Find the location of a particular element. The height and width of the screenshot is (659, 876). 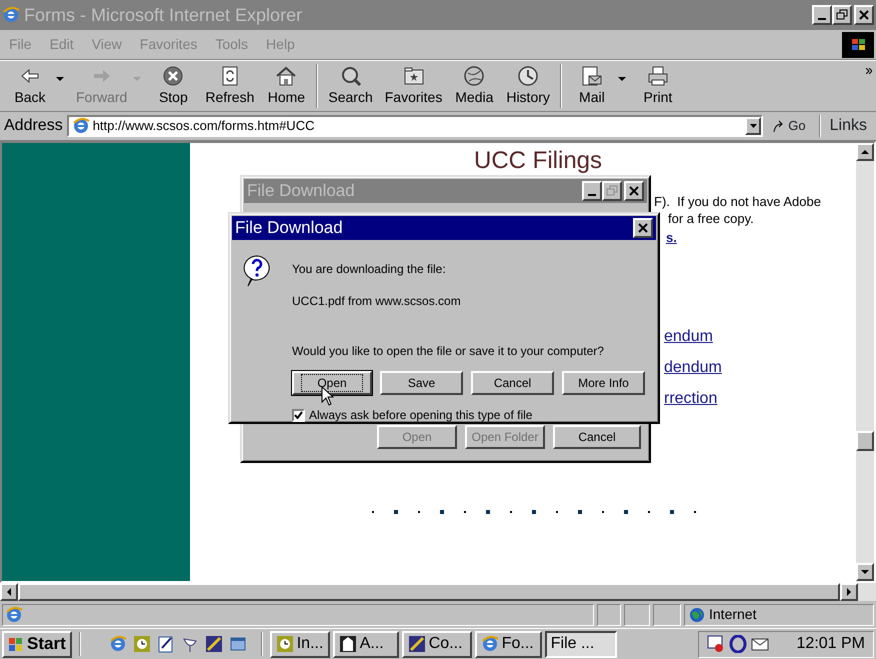

arrow-left-icon is located at coordinates (9, 592).